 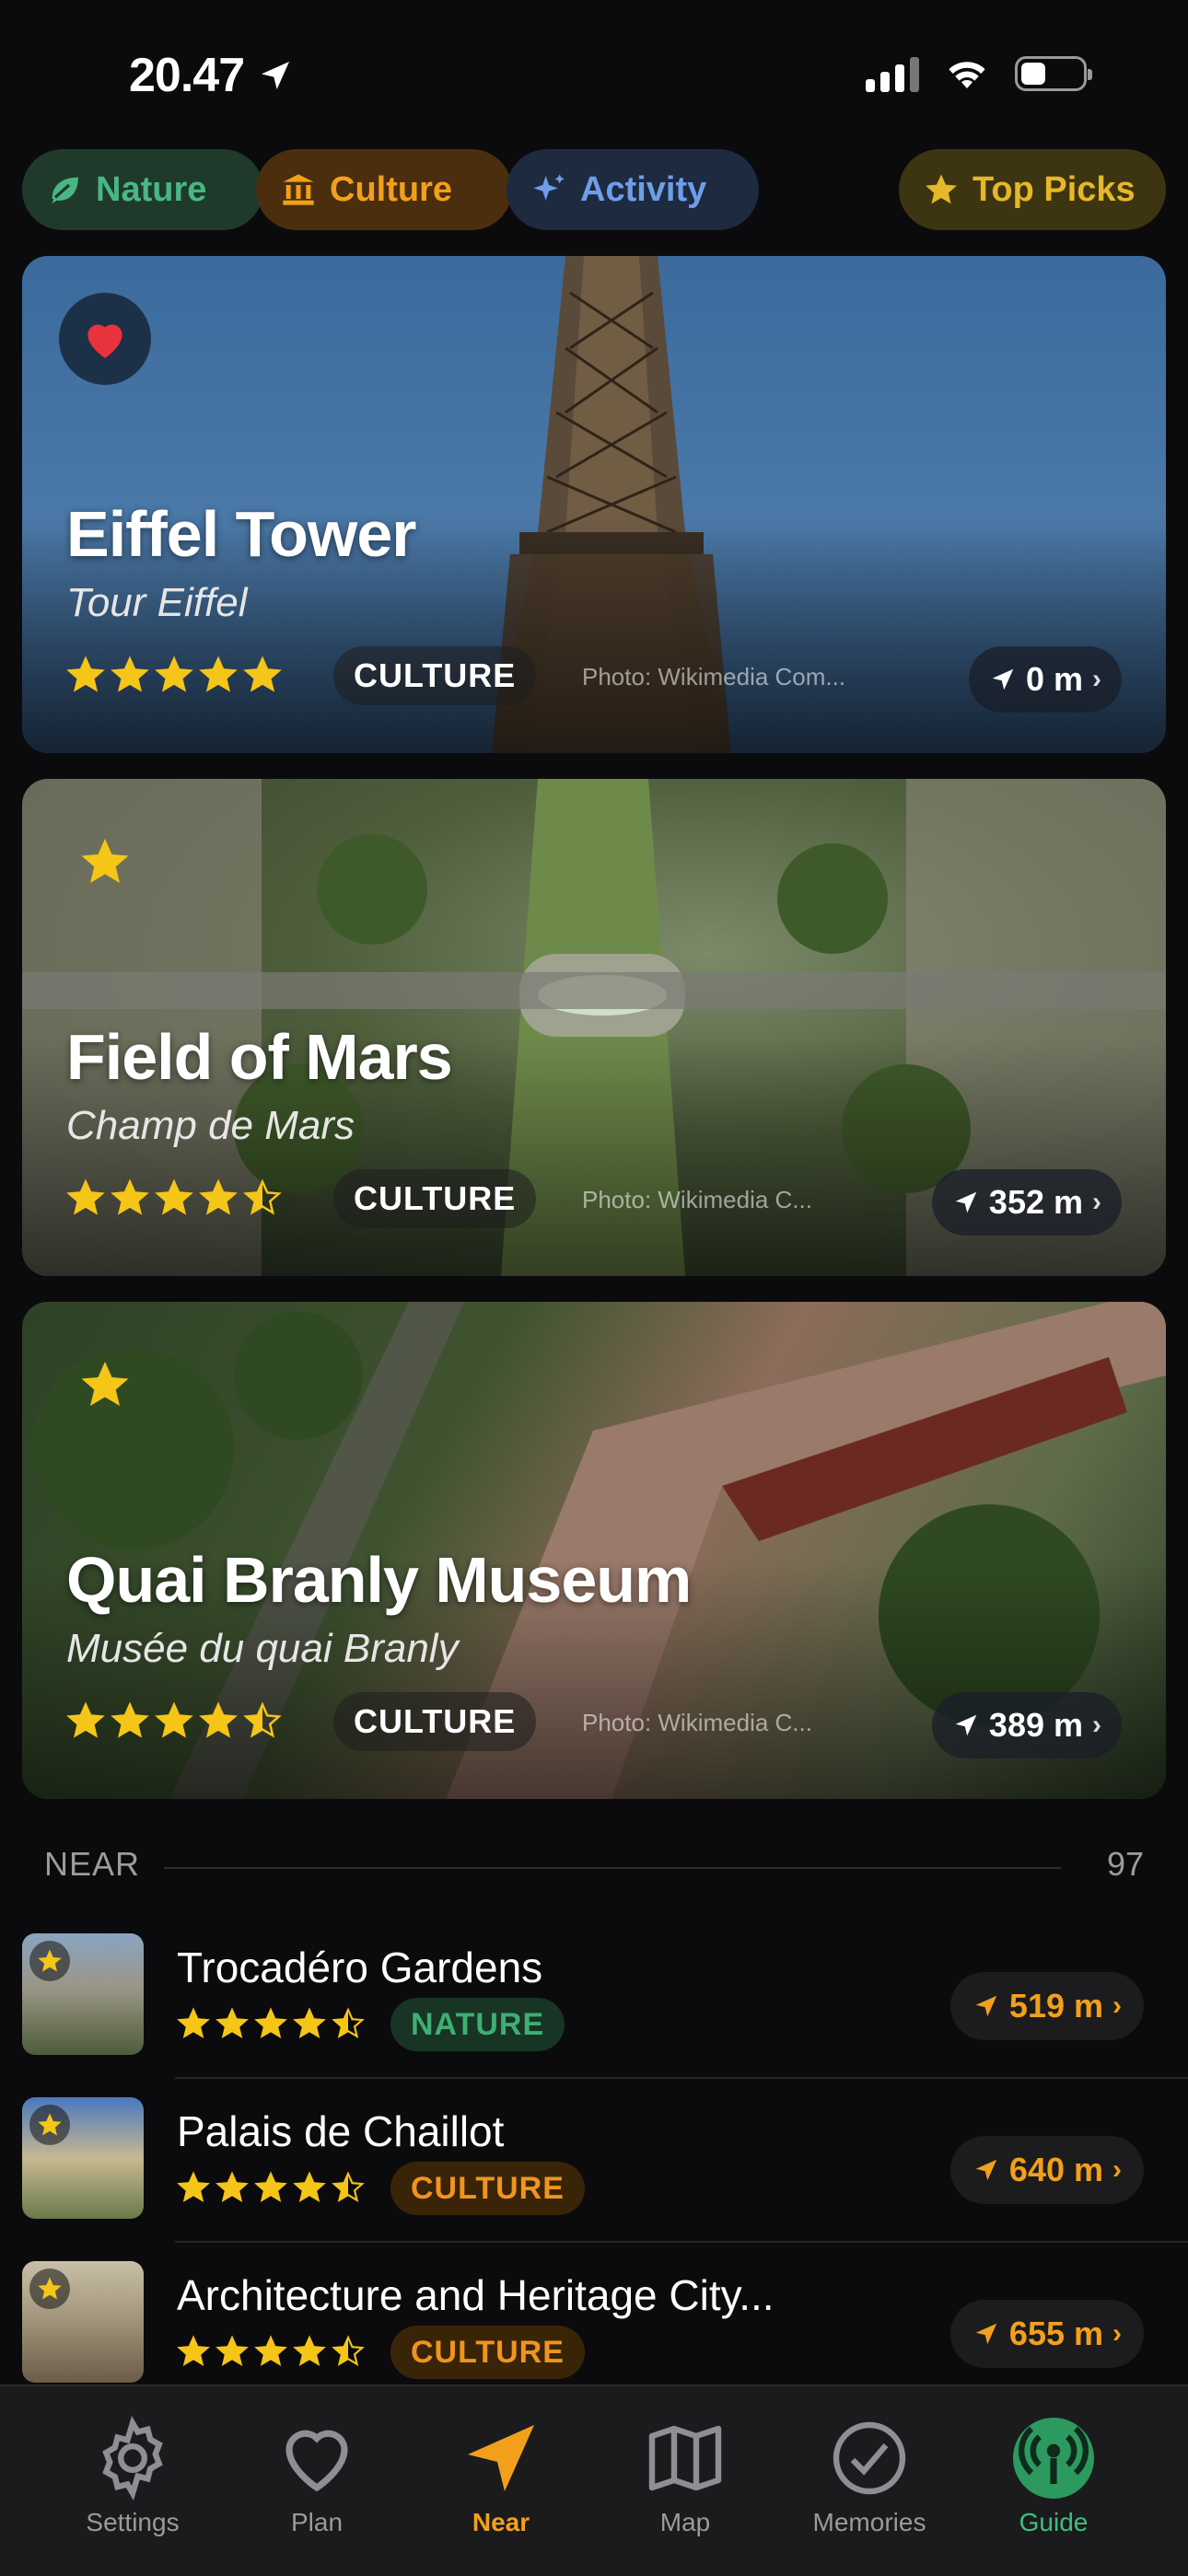 What do you see at coordinates (1054, 189) in the screenshot?
I see `filter-label: Top Picks` at bounding box center [1054, 189].